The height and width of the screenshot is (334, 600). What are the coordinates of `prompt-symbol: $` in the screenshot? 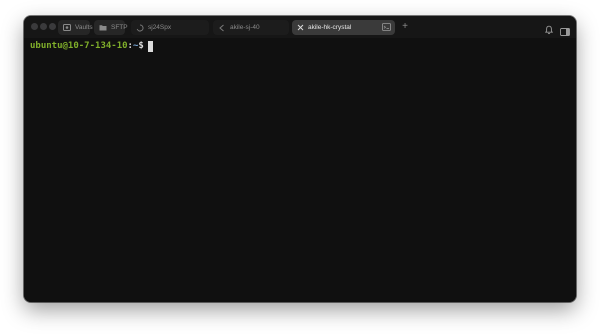 It's located at (141, 46).